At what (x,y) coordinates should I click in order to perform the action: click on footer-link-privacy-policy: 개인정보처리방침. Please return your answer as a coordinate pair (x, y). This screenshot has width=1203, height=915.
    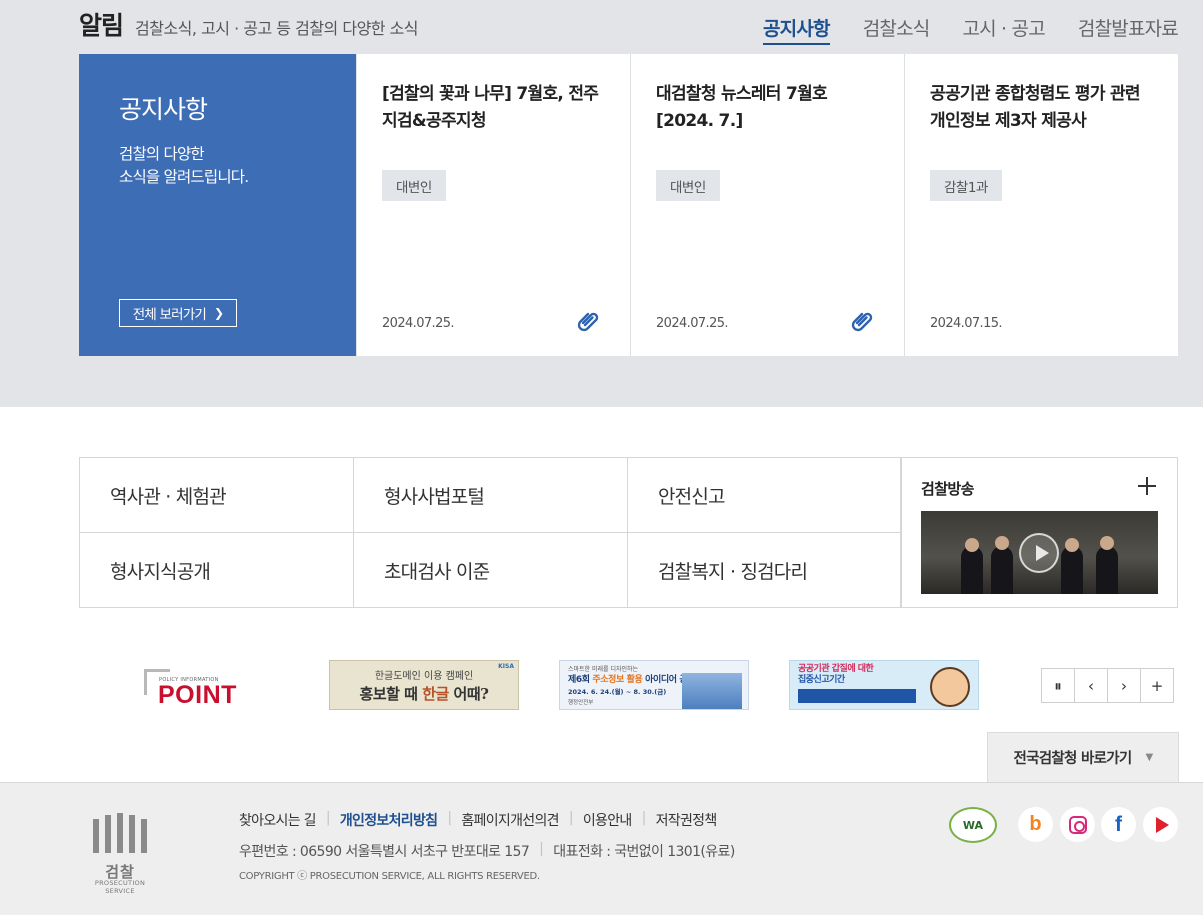
    Looking at the image, I should click on (389, 820).